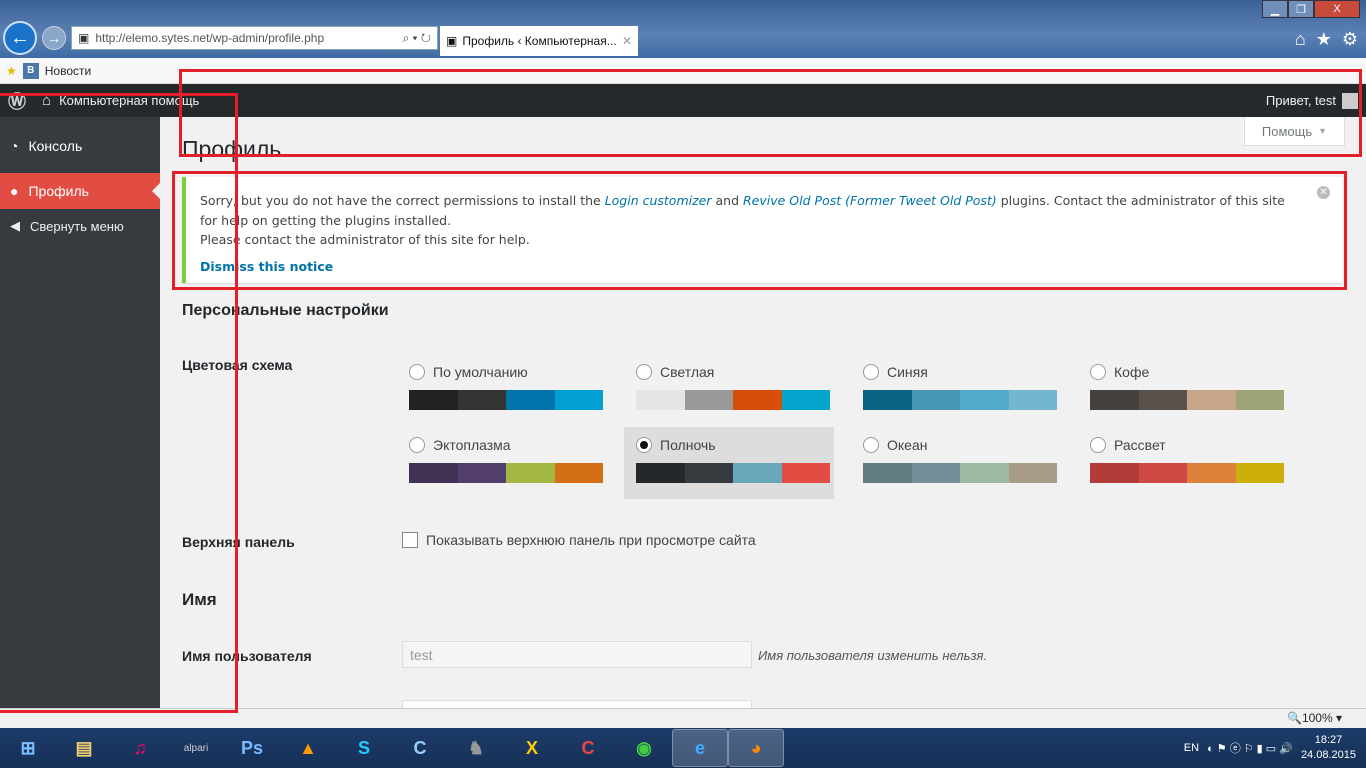  I want to click on color-scheme-option: Светлая, so click(729, 390).